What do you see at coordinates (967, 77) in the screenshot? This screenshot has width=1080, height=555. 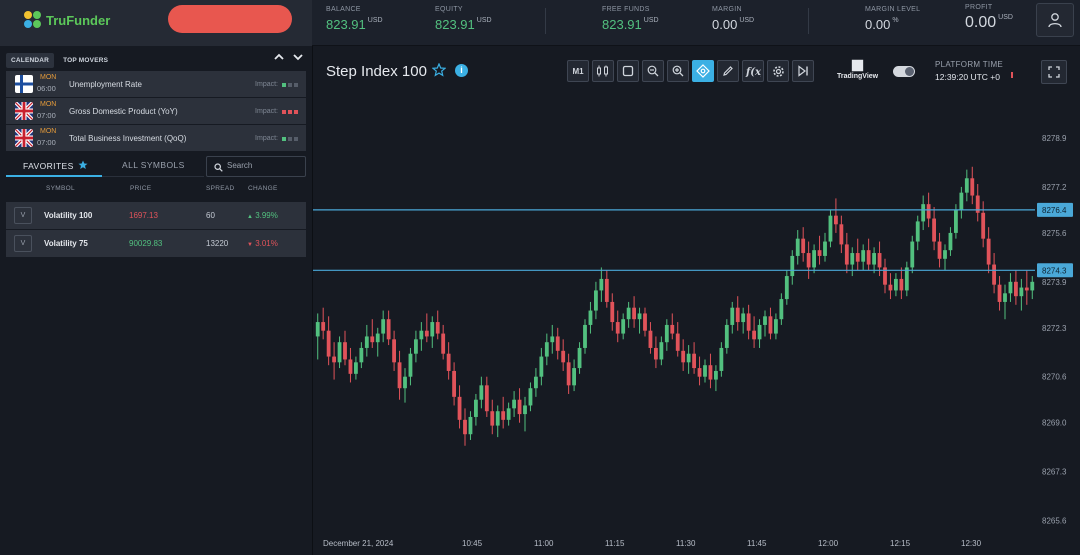 I see `platform-time-value: 12:39:20 UTC +0` at bounding box center [967, 77].